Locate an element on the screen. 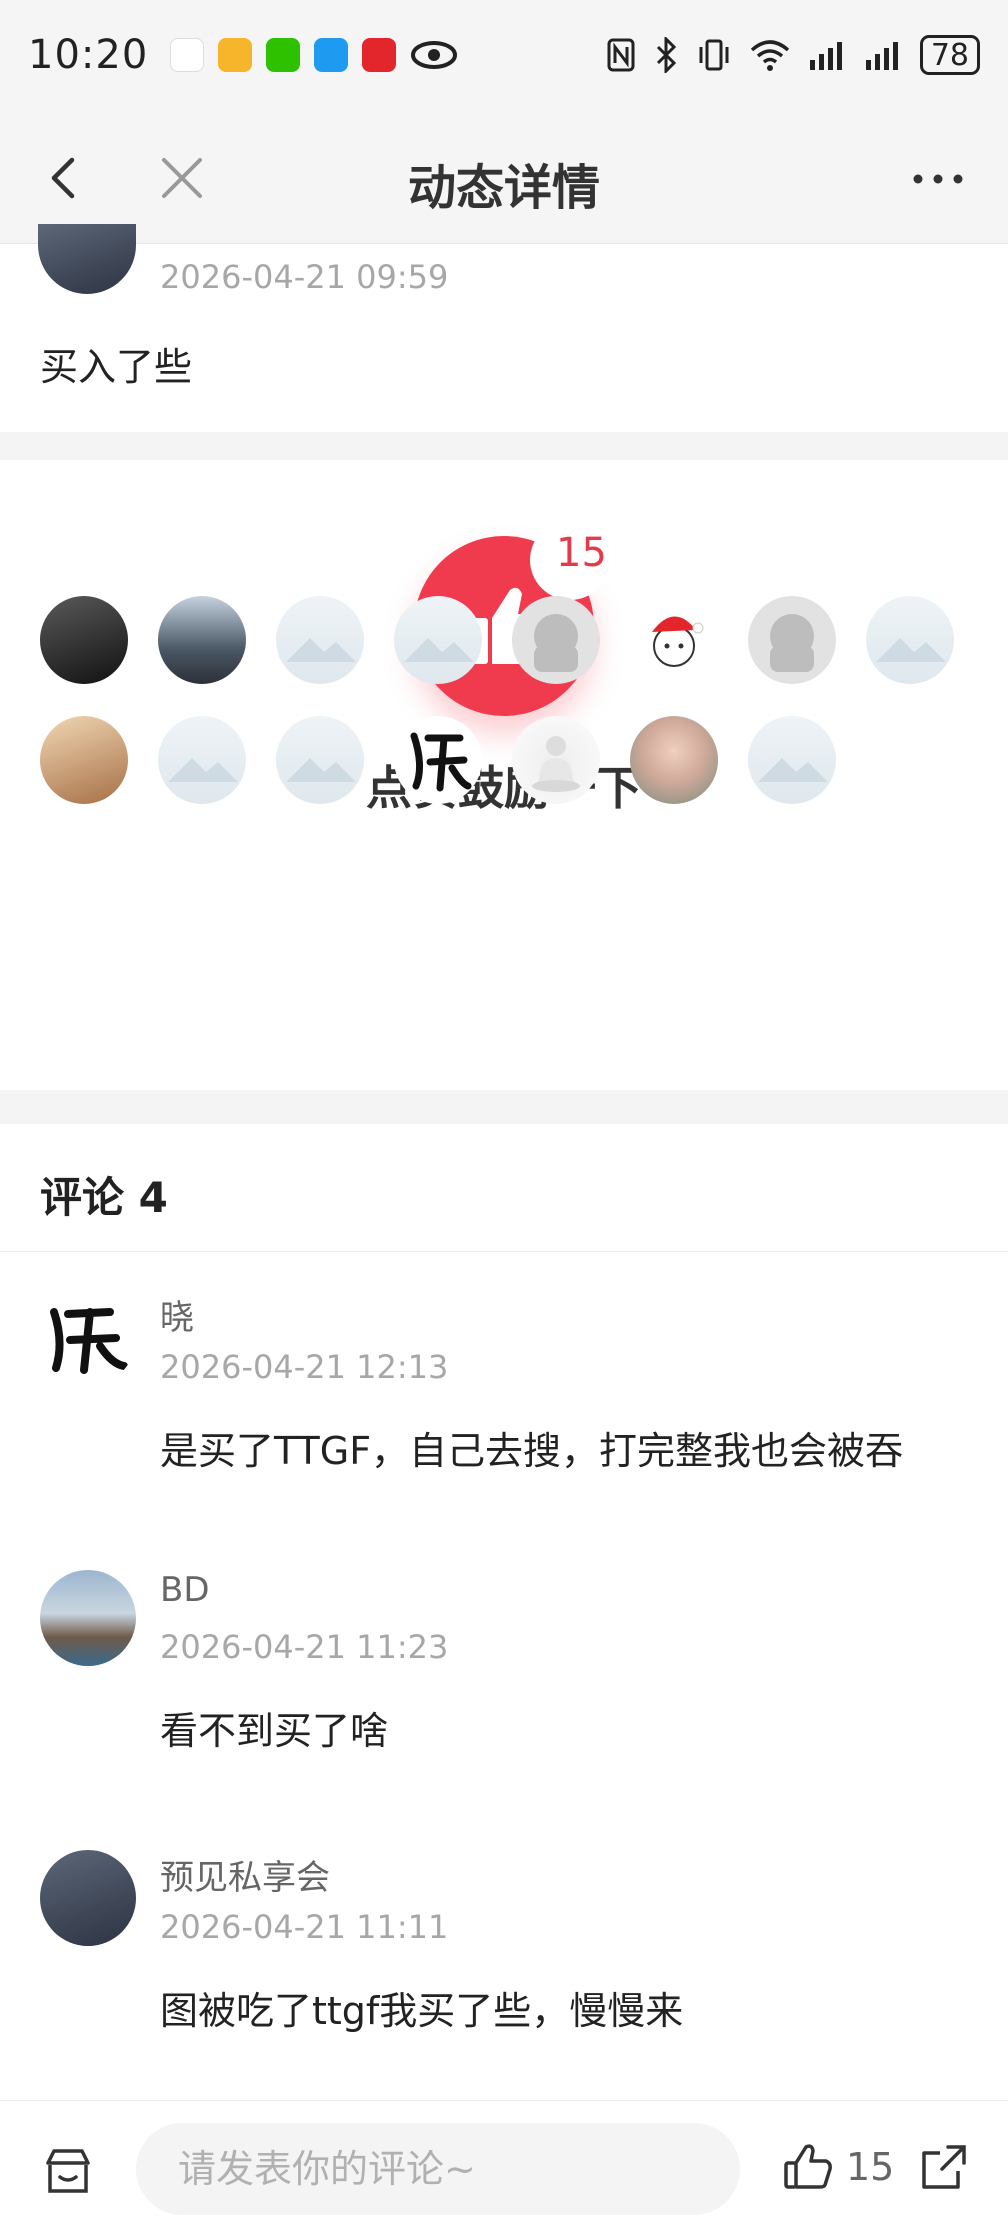 The image size is (1008, 2232). comment-text: 是买了TTGF，自己去搜，打完整我也会被吞 is located at coordinates (532, 1451).